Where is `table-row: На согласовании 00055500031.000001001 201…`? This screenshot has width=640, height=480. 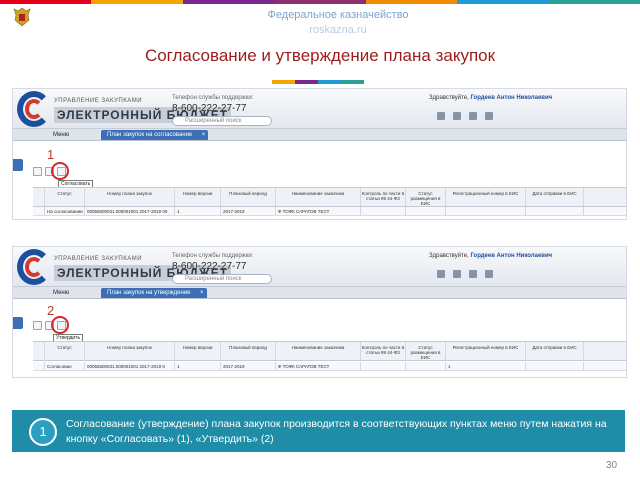
table-row: На согласовании 00055500031.000001001 201… is located at coordinates (329, 211).